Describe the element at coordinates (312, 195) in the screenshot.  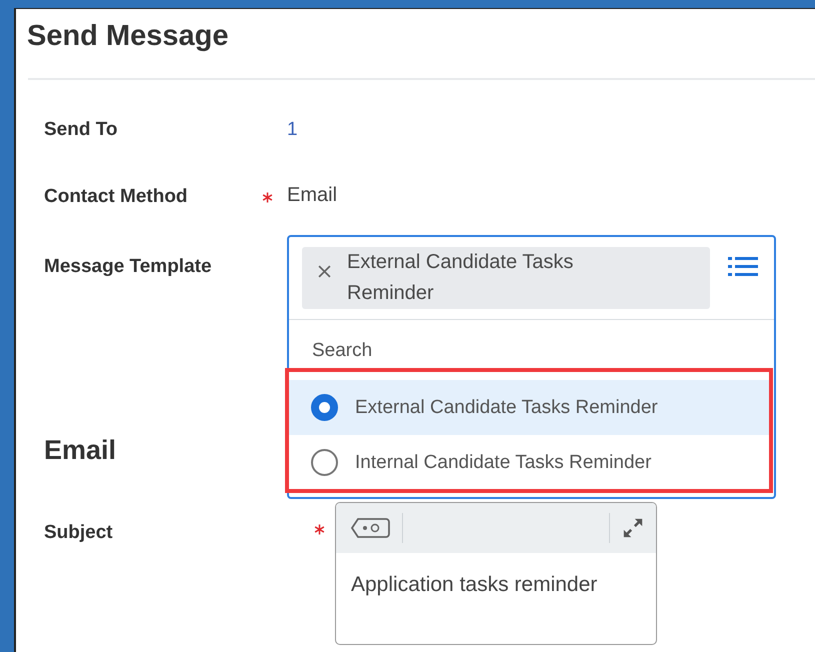
I see `field-value: Email` at that location.